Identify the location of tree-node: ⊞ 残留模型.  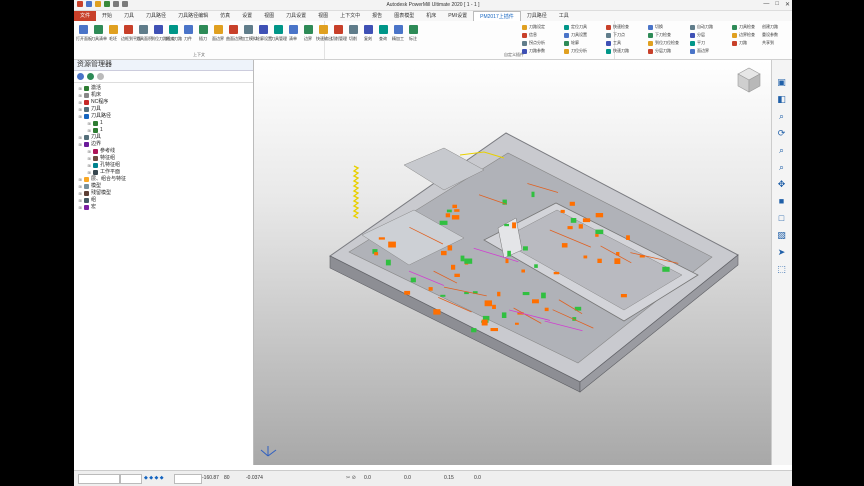
(163, 193).